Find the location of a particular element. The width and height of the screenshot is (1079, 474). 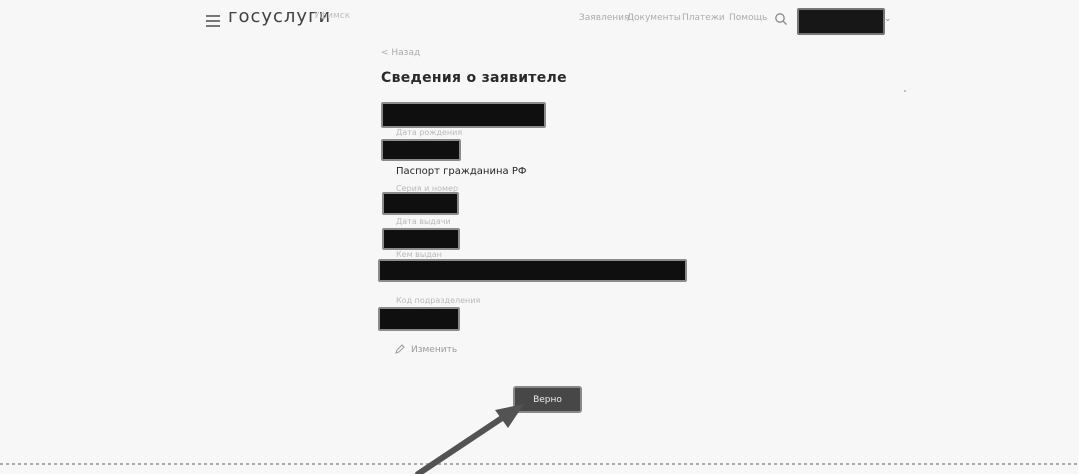

series-number-redacted is located at coordinates (420, 203).